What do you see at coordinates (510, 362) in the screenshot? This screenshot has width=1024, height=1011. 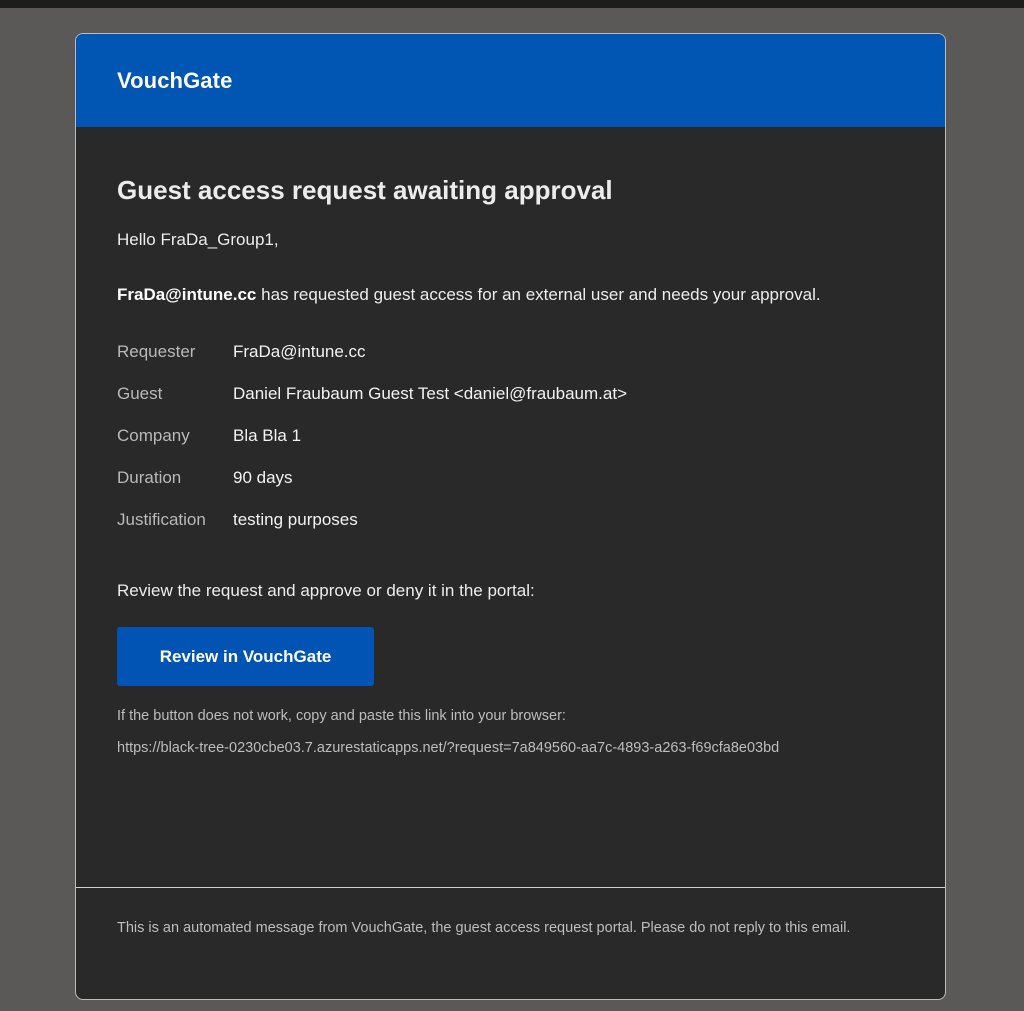 I see `details-row-requester: Requester FraDa@intune.cc` at bounding box center [510, 362].